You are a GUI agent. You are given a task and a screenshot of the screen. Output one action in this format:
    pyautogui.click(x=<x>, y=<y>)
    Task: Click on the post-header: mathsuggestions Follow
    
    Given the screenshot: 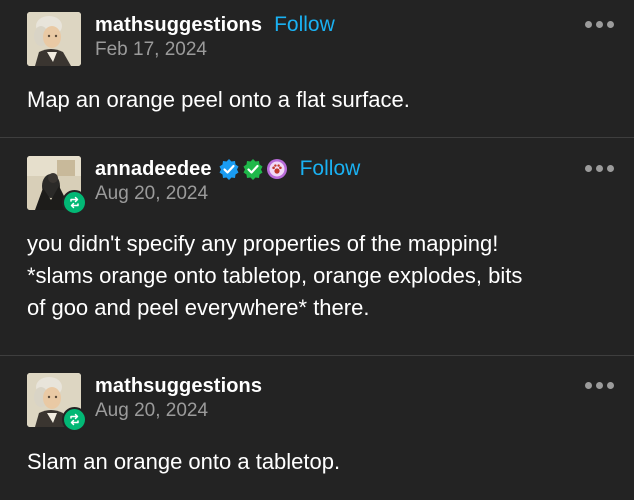 What is the action you would take?
    pyautogui.click(x=215, y=25)
    